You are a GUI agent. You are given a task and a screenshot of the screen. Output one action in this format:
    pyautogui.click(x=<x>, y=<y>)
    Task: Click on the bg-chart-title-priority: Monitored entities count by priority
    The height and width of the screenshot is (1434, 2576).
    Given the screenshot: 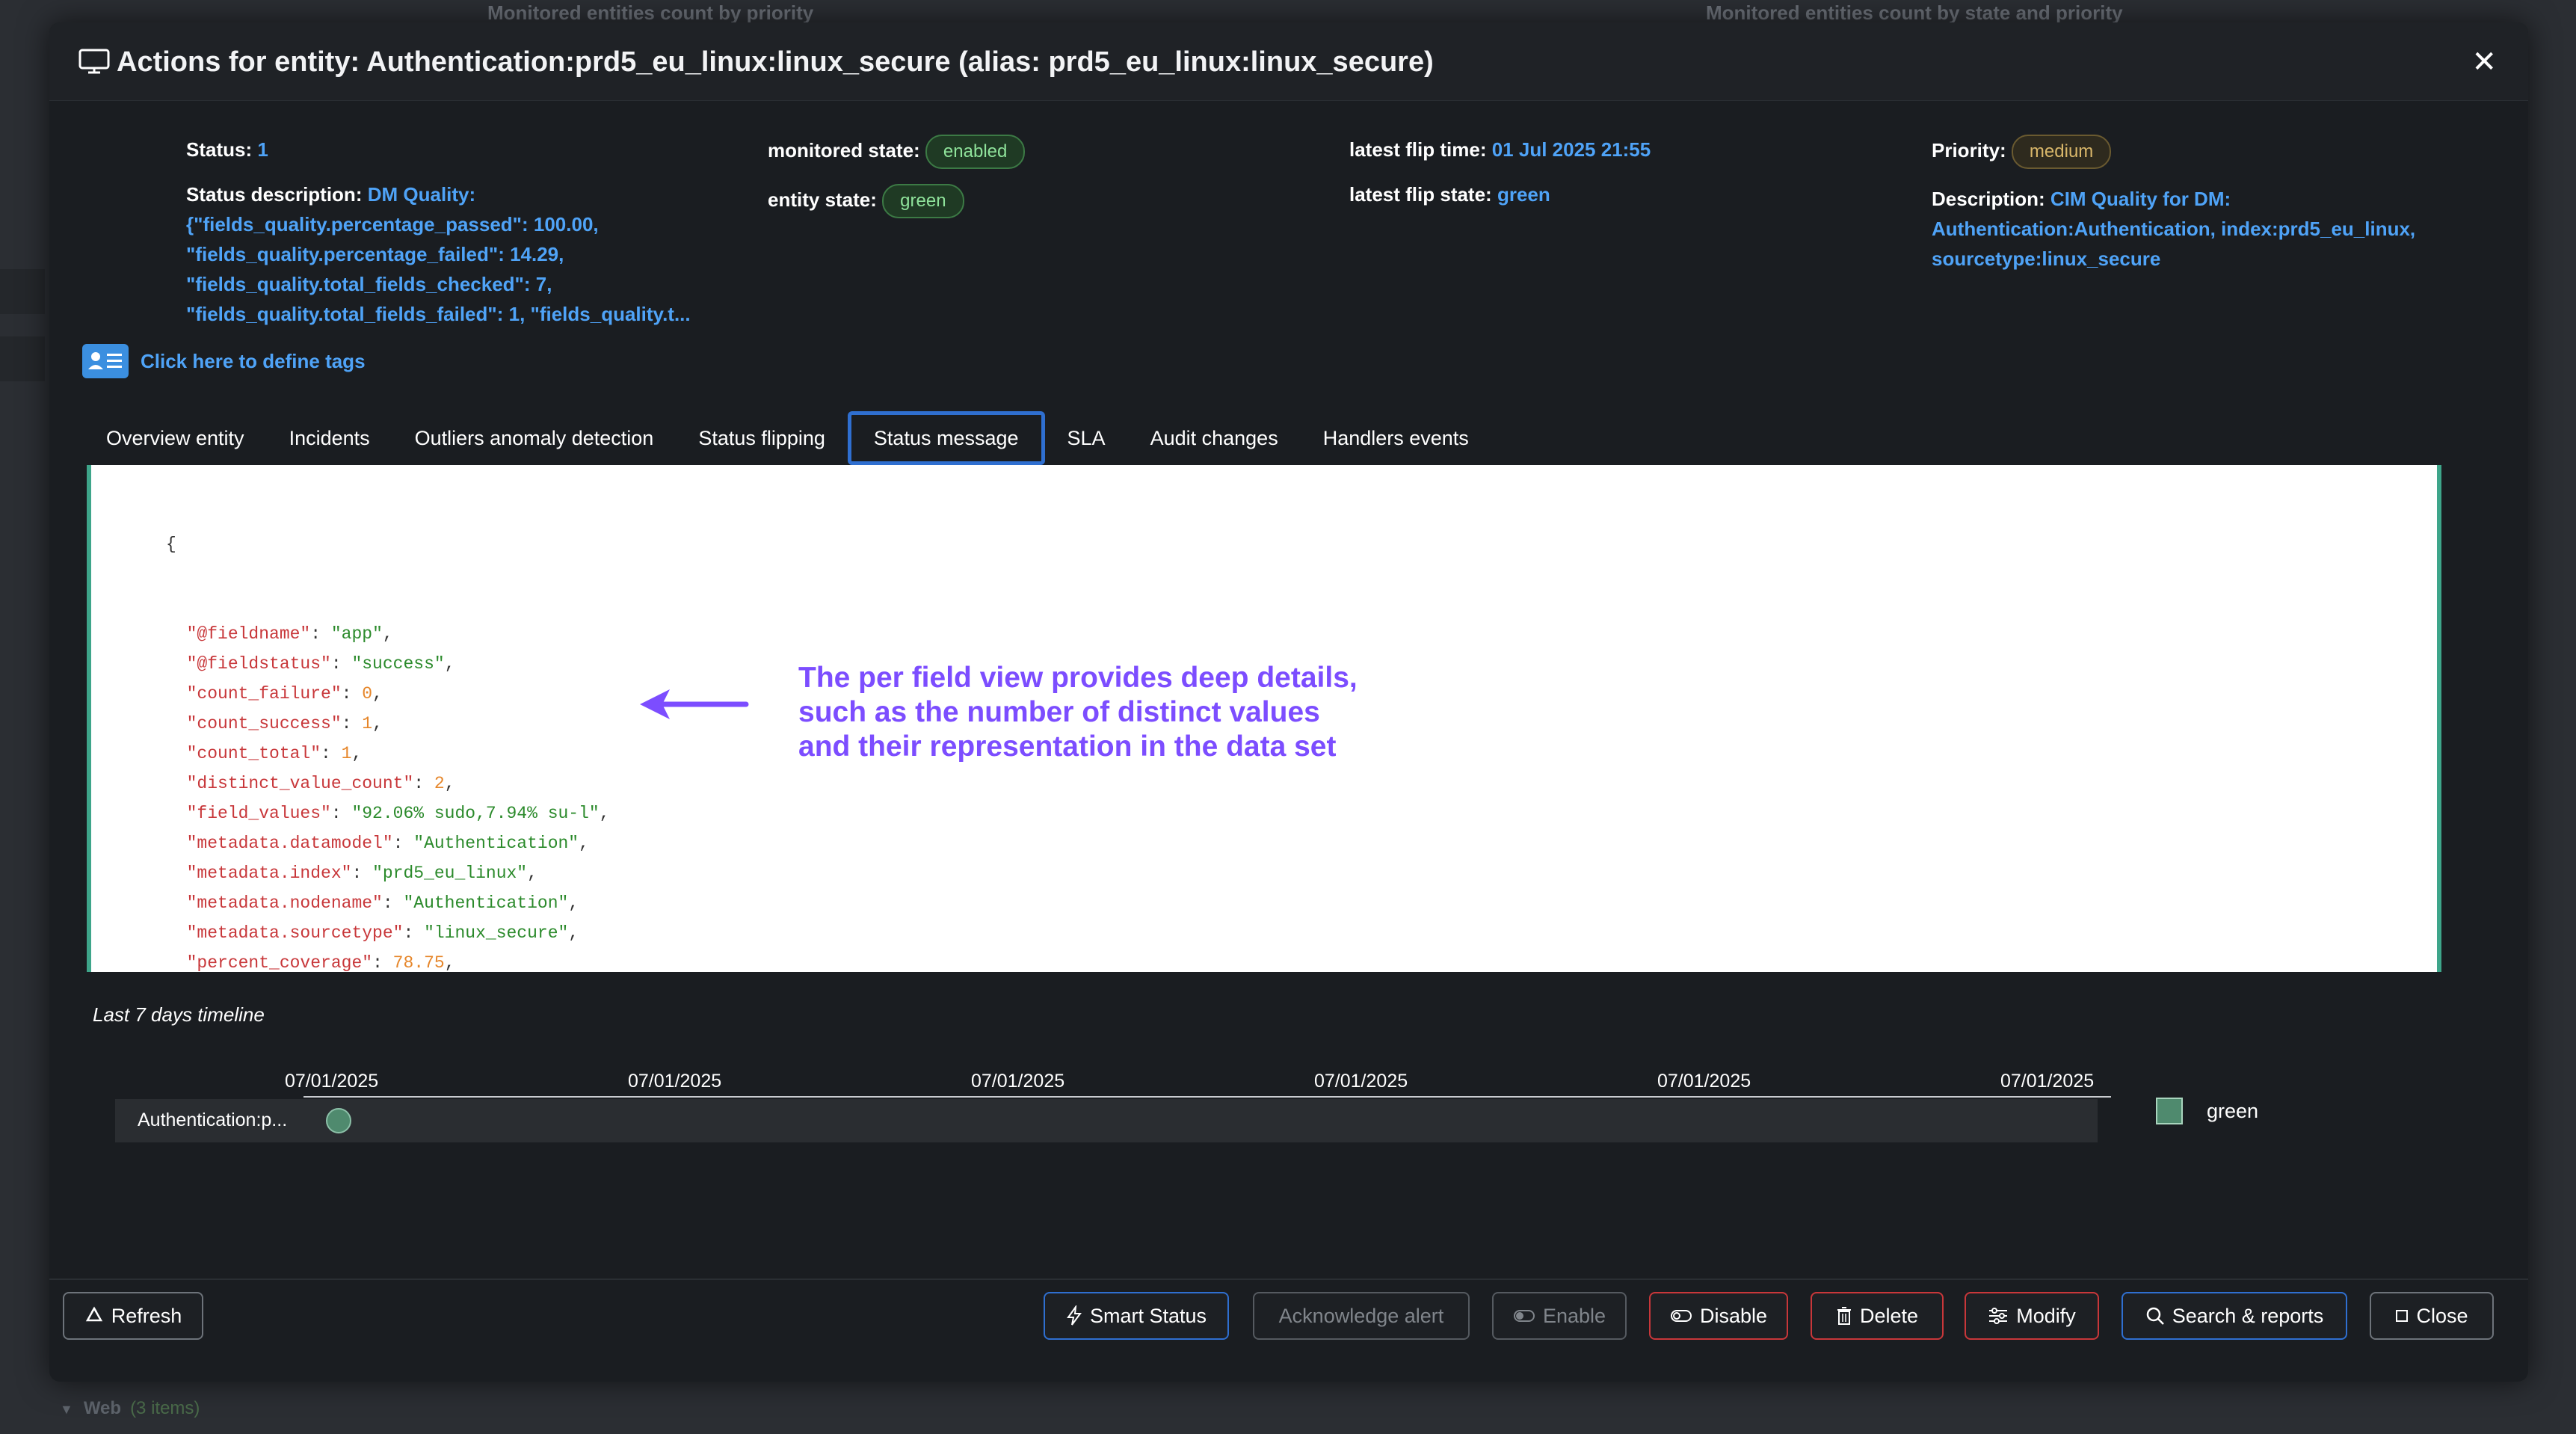 What is the action you would take?
    pyautogui.click(x=650, y=13)
    